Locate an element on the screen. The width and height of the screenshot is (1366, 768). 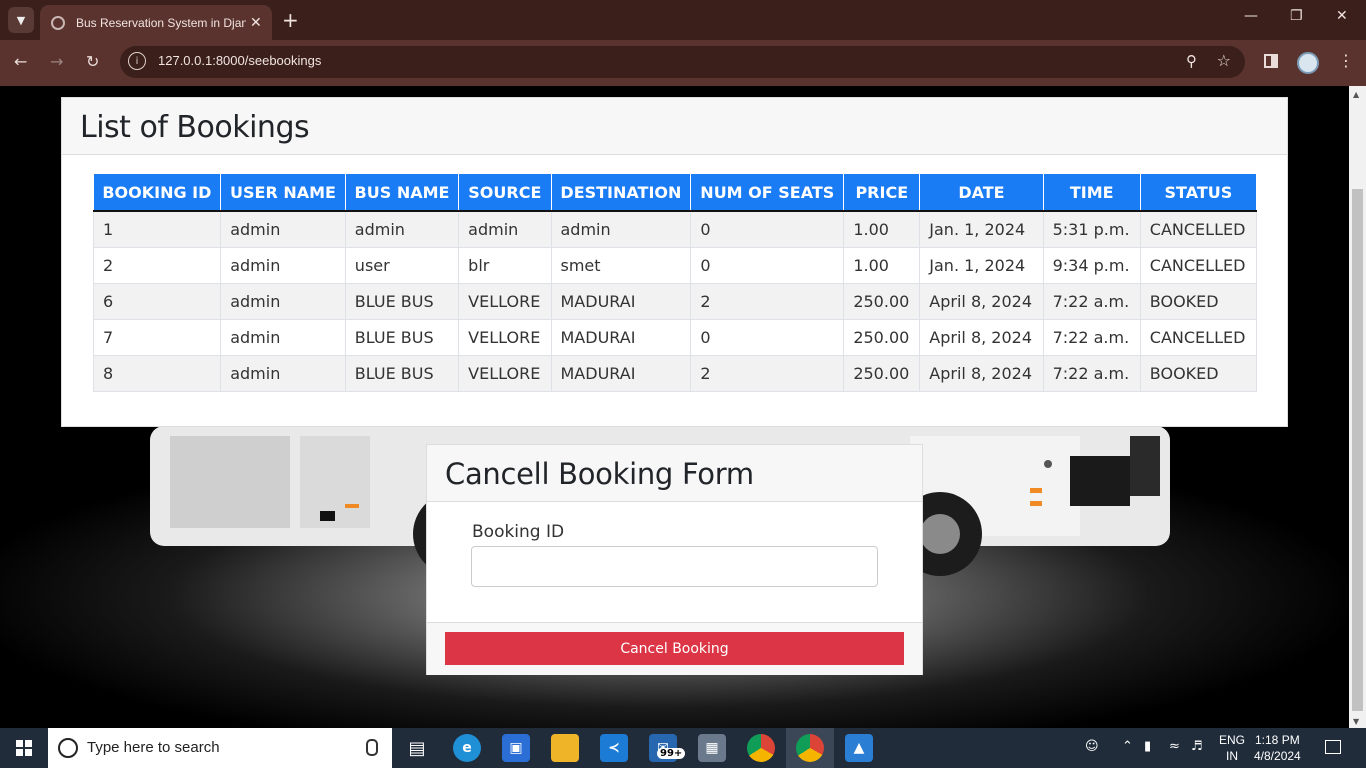
chrome-active-icon is located at coordinates (810, 748).